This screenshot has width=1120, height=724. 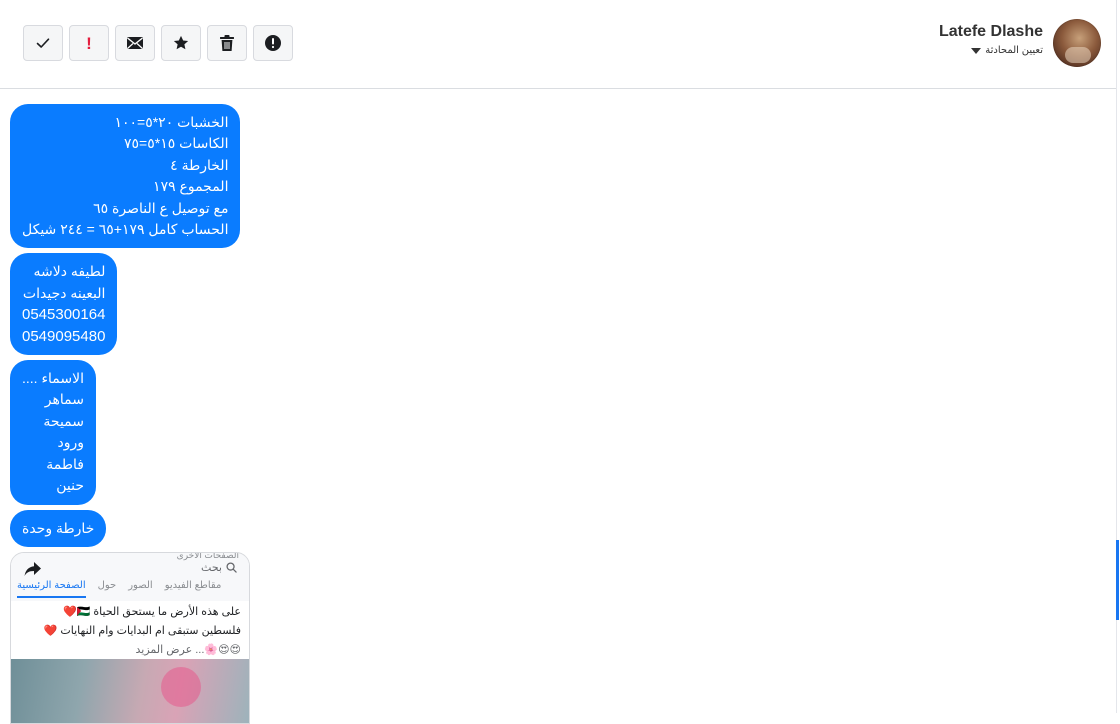 I want to click on attachment-tab: الصور, so click(x=140, y=585).